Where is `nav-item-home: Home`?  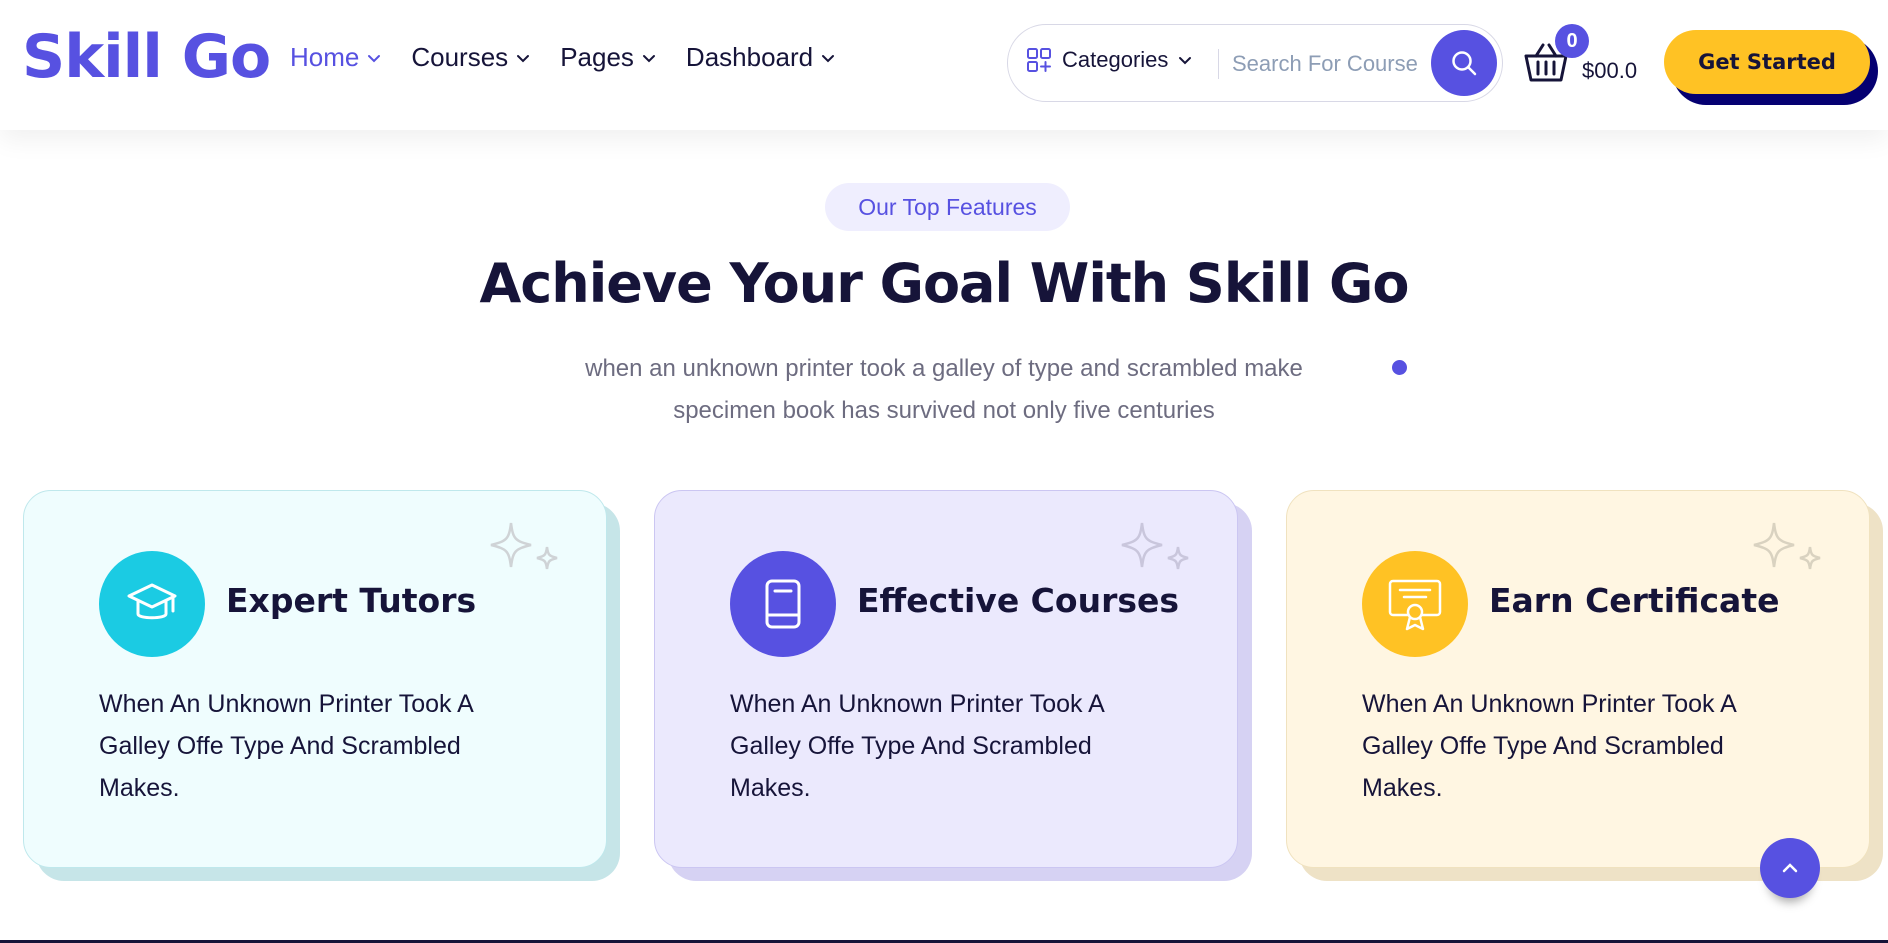
nav-item-home: Home is located at coordinates (335, 57).